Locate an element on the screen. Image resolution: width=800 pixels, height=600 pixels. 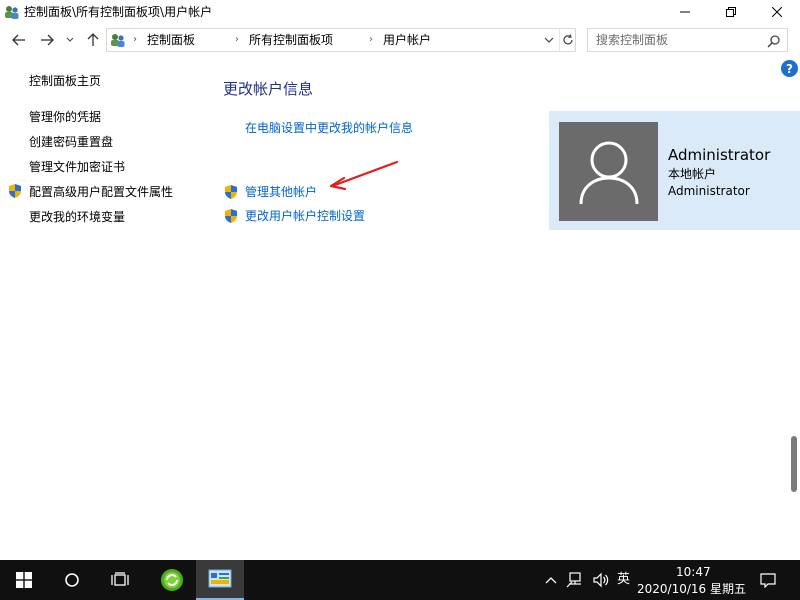
help-button: ? is located at coordinates (789, 68).